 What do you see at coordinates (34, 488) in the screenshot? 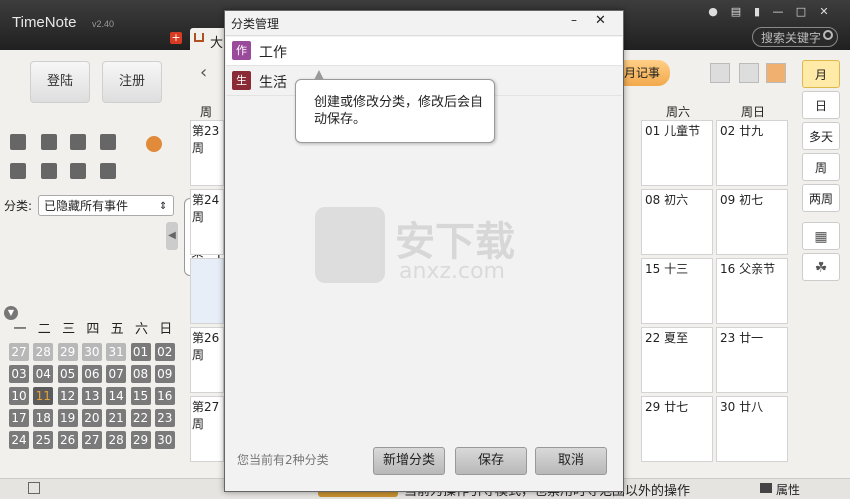
I see `lock-icon` at bounding box center [34, 488].